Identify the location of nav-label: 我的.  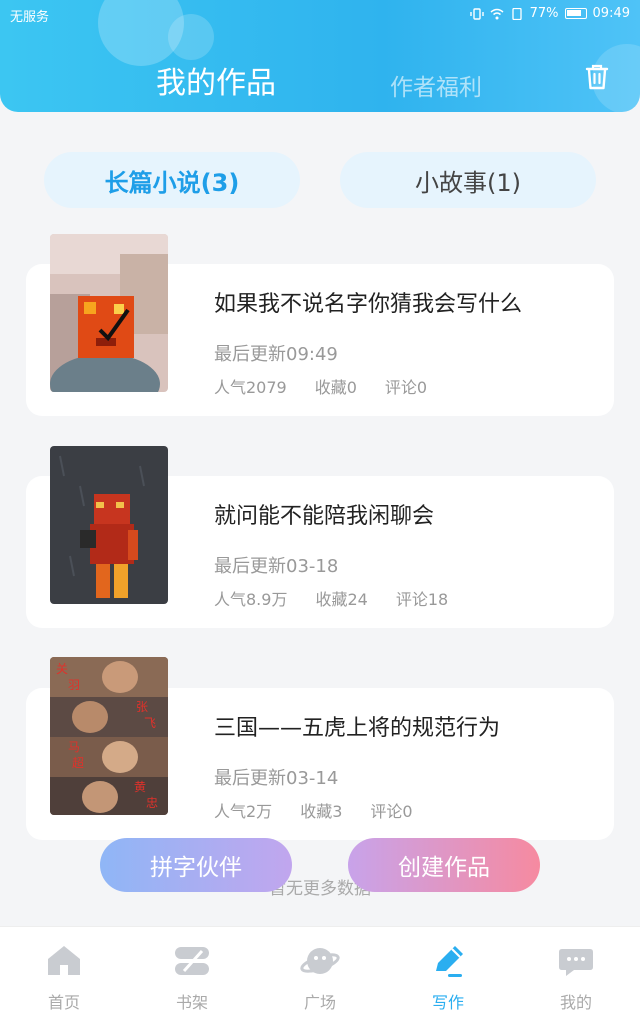
(575, 1002).